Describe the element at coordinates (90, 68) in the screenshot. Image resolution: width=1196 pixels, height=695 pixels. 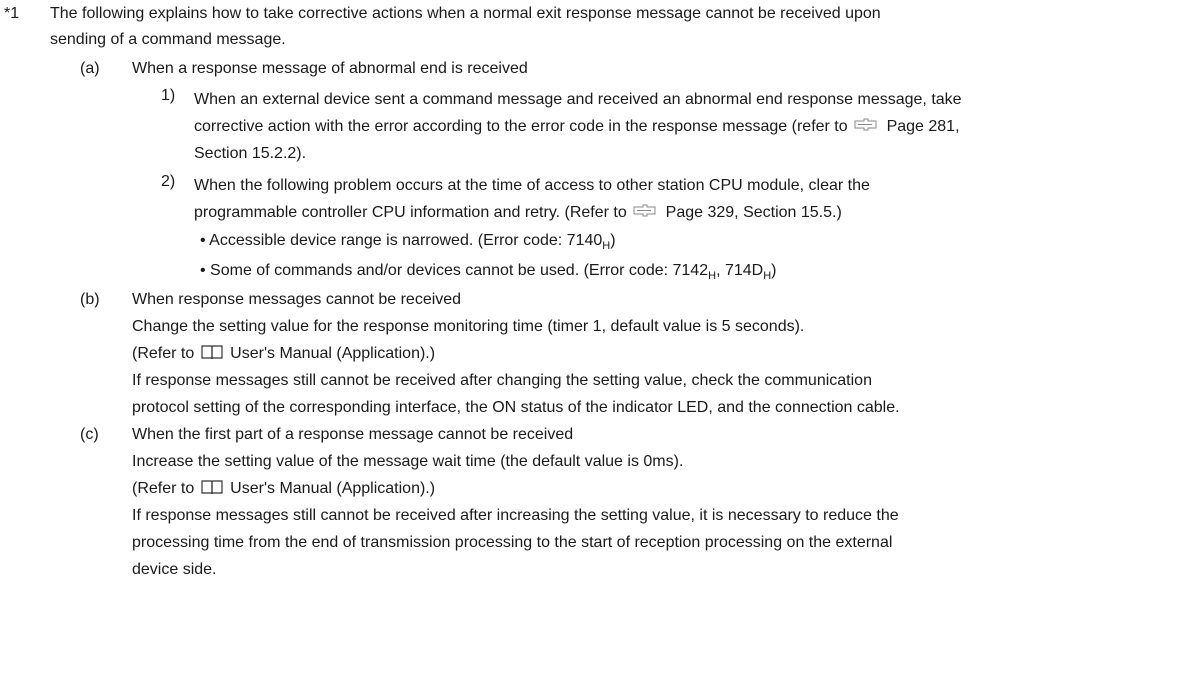
I see `item-a-label: (a)` at that location.